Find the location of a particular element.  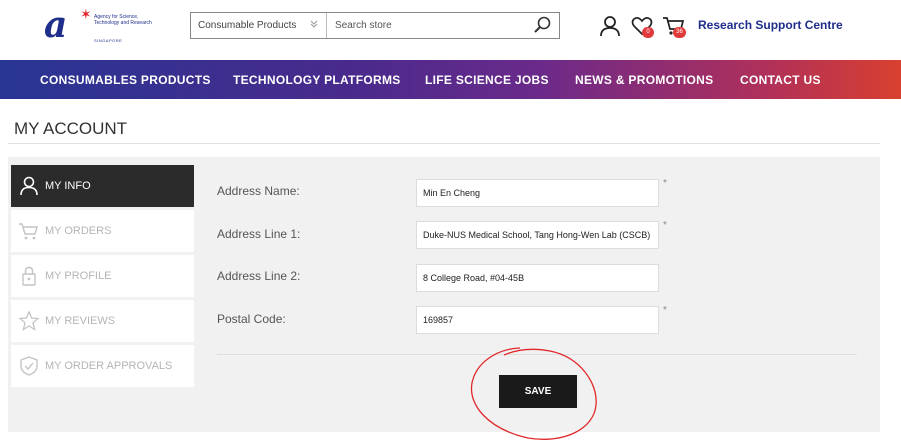

sidebar-item-label: MY INFO is located at coordinates (68, 186).